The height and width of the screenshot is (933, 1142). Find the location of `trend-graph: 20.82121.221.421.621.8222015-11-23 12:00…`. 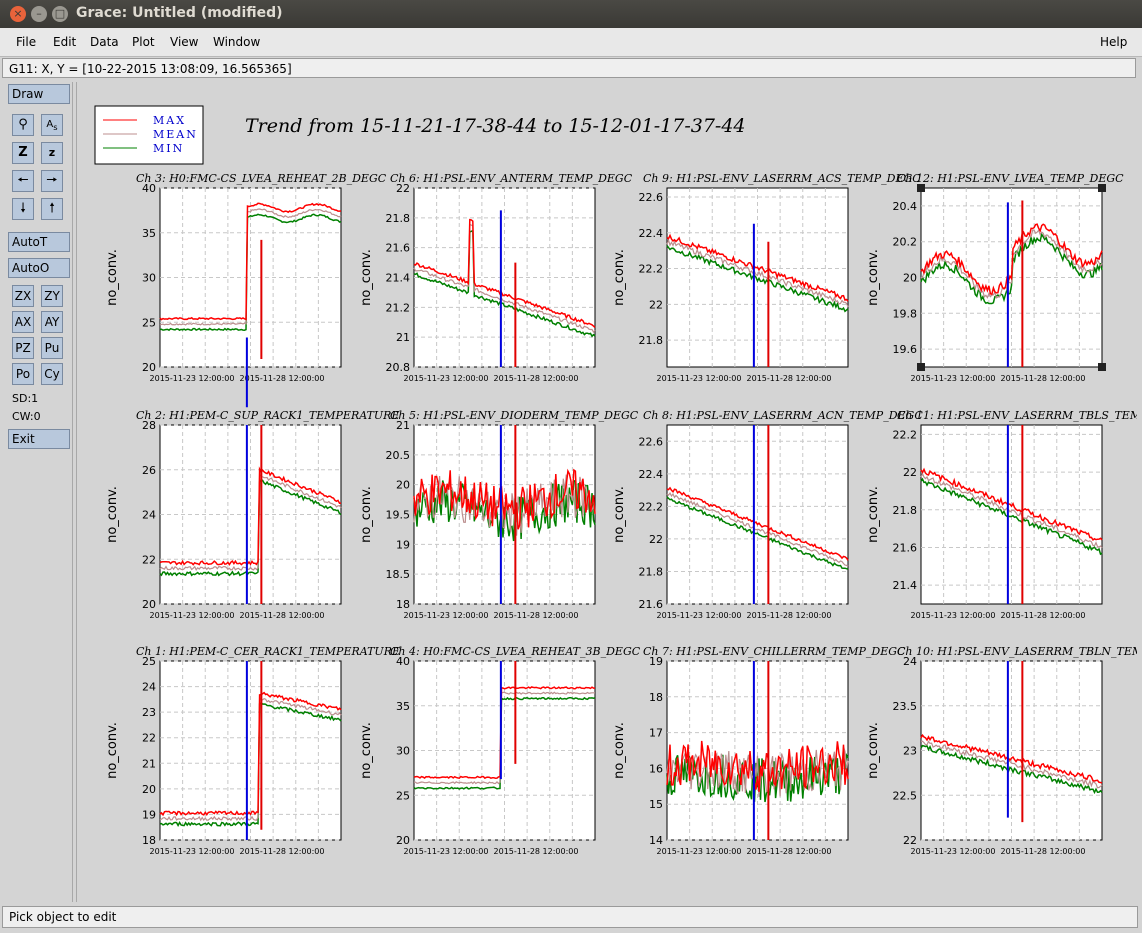

trend-graph: 20.82121.221.421.621.8222015-11-23 12:00… is located at coordinates (496, 277).